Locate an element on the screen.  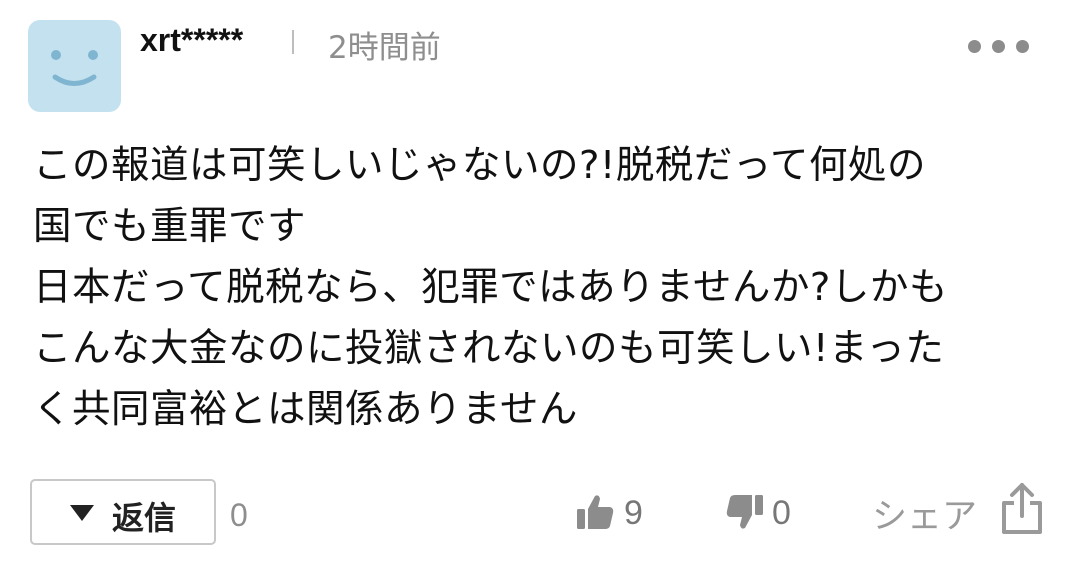
reply-button: 返信 is located at coordinates (123, 512).